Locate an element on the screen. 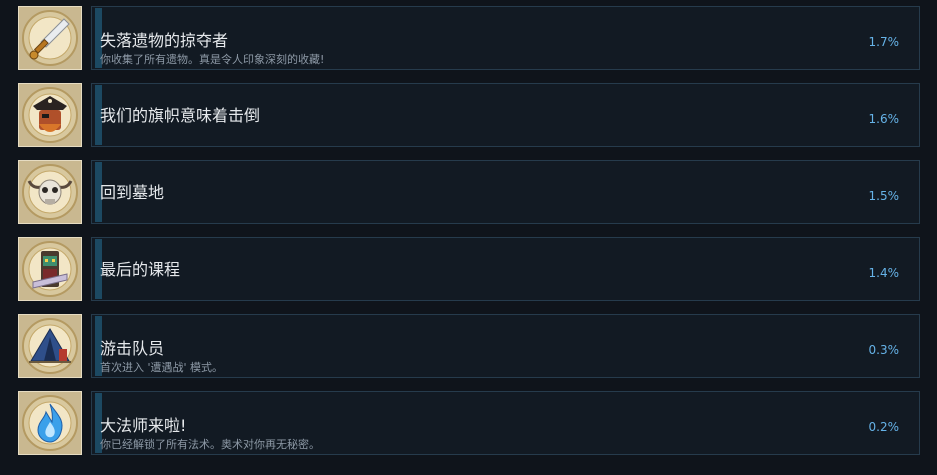 This screenshot has height=475, width=937. dagger-icon is located at coordinates (50, 38).